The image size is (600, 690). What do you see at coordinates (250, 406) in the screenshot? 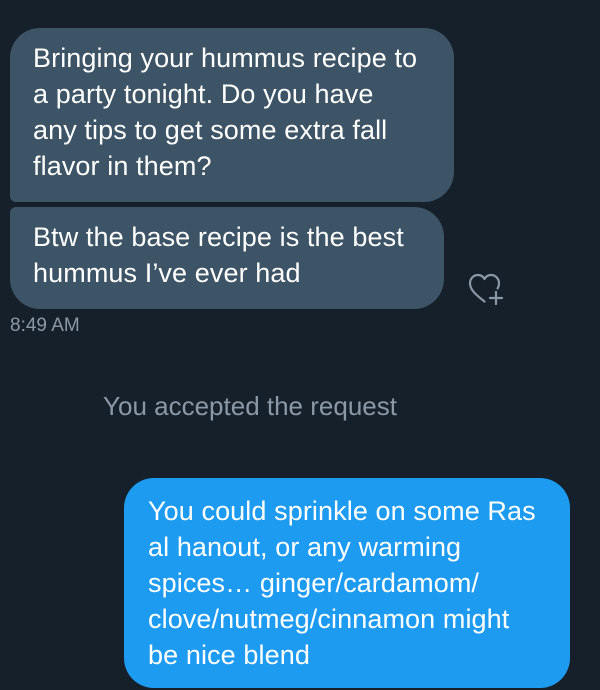
I see `request-accepted-notice: You accepted the request` at bounding box center [250, 406].